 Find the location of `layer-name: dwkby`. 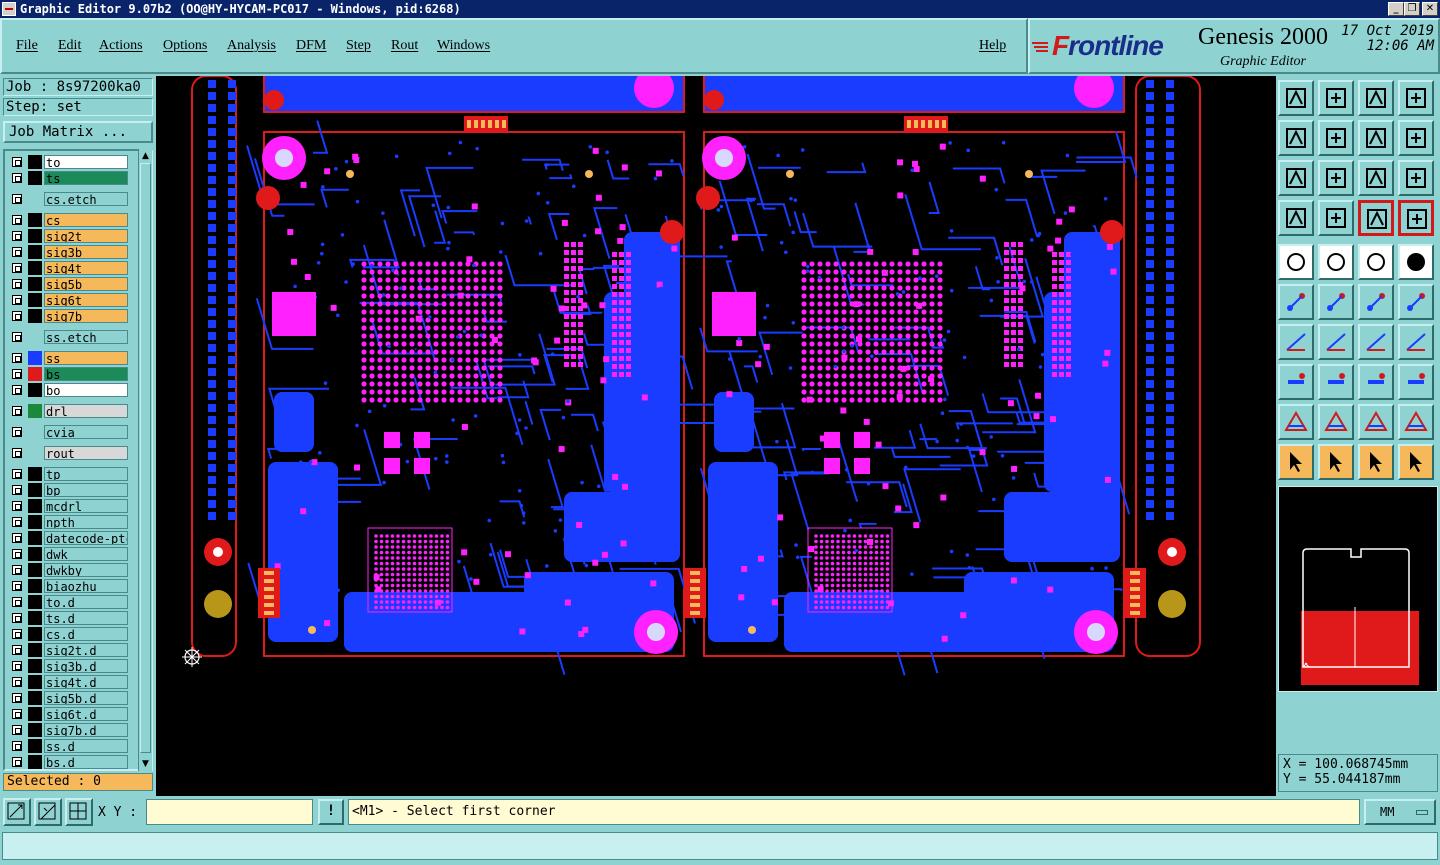

layer-name: dwkby is located at coordinates (86, 570).